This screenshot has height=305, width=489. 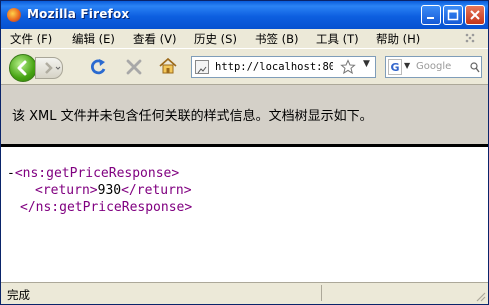 What do you see at coordinates (395, 67) in the screenshot?
I see `google-engine-icon: G` at bounding box center [395, 67].